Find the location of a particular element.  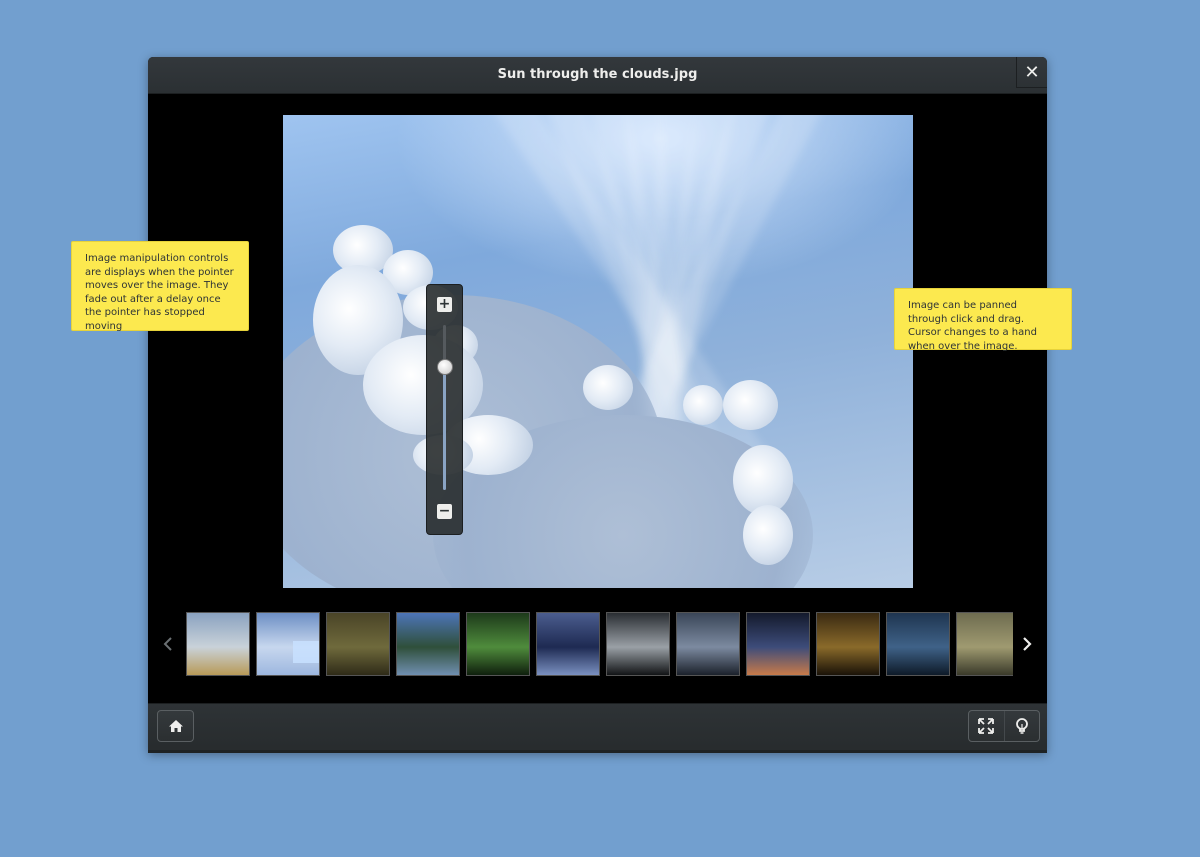

home-icon is located at coordinates (175, 726).